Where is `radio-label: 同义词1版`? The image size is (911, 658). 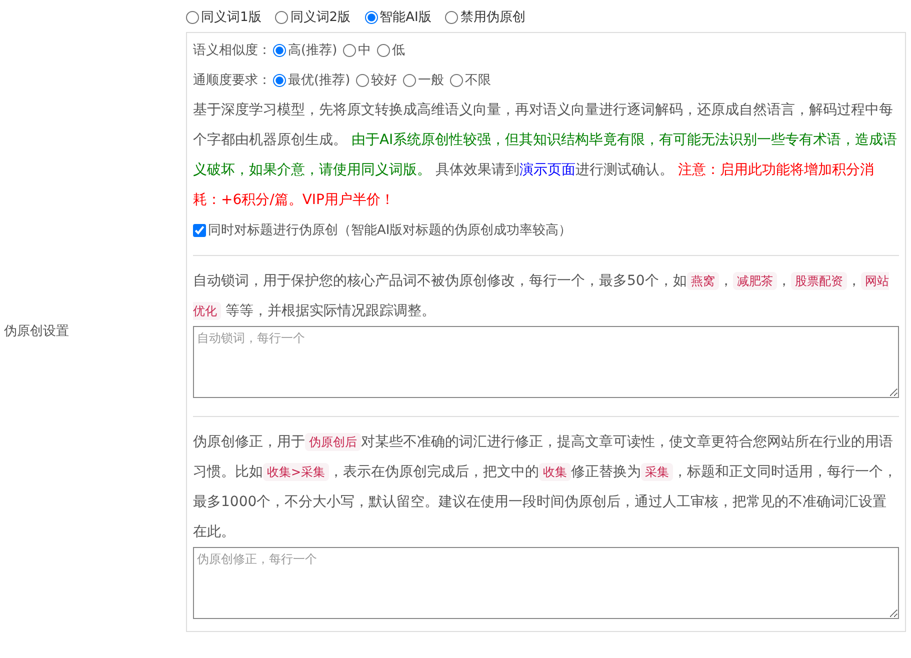 radio-label: 同义词1版 is located at coordinates (231, 17).